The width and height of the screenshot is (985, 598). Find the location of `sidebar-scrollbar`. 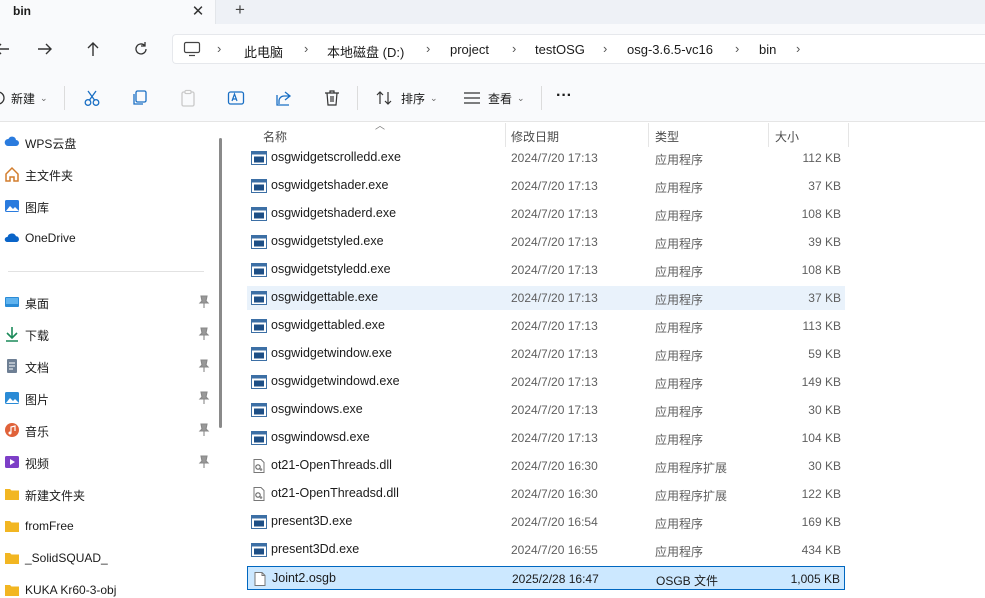

sidebar-scrollbar is located at coordinates (220, 283).